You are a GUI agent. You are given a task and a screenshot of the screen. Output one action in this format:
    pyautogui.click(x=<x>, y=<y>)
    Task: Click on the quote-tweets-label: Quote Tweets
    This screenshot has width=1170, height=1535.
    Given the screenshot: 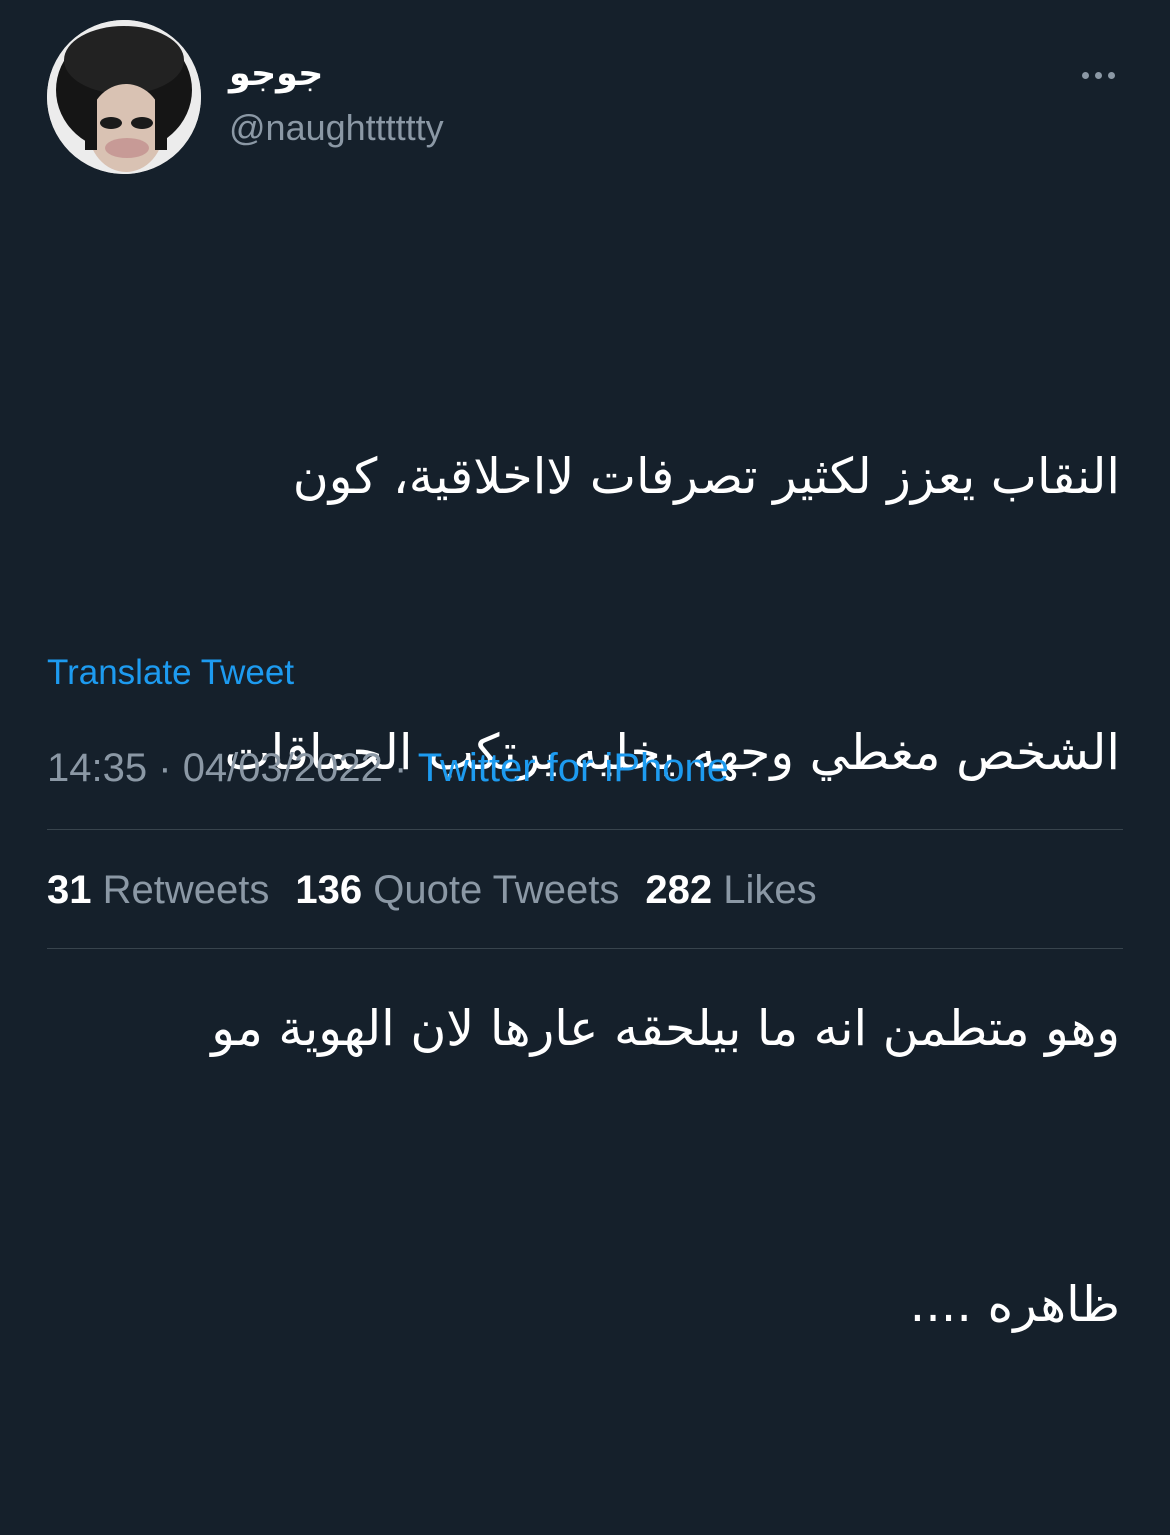 What is the action you would take?
    pyautogui.click(x=496, y=890)
    